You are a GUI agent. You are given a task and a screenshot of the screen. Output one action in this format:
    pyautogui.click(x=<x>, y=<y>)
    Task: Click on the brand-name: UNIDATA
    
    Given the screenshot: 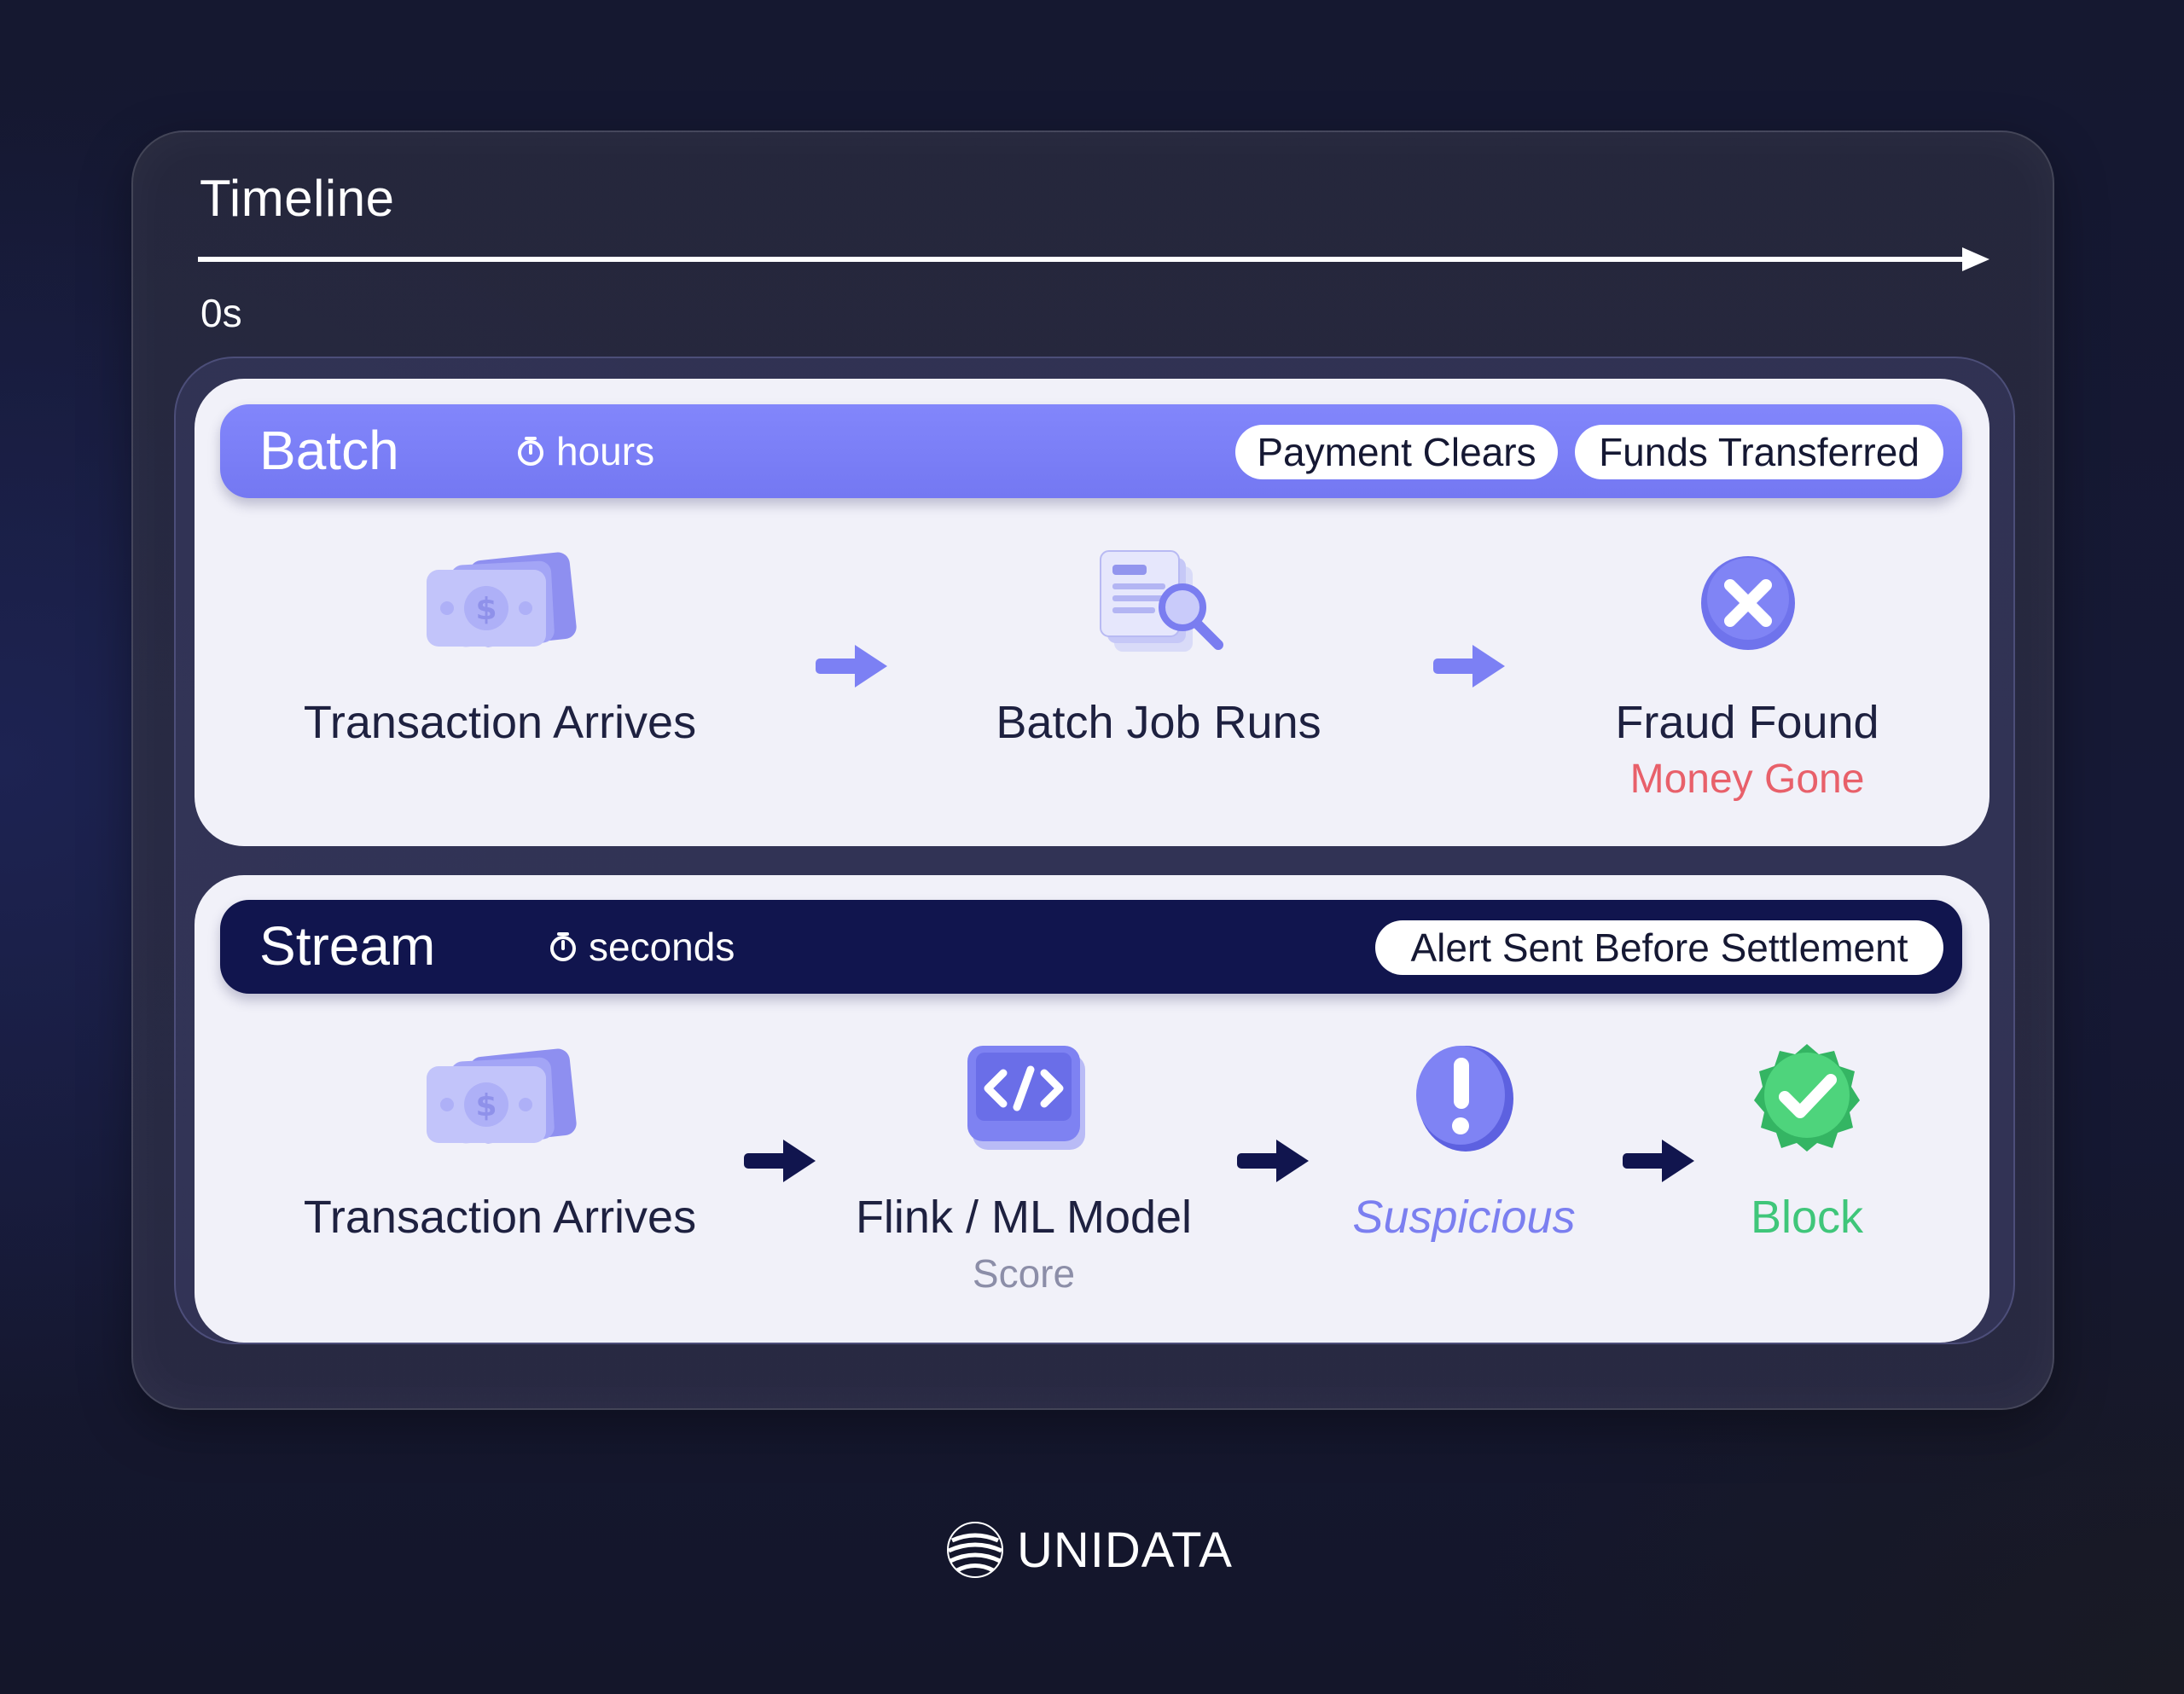 What is the action you would take?
    pyautogui.click(x=1125, y=1550)
    